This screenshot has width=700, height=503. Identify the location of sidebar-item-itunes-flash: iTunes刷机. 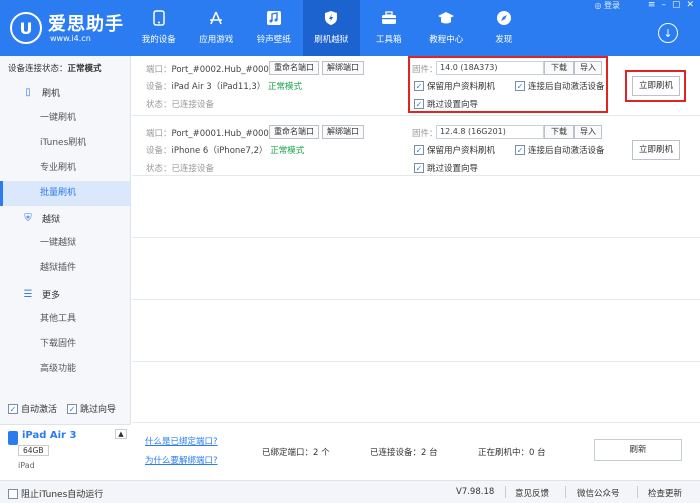
(65, 143).